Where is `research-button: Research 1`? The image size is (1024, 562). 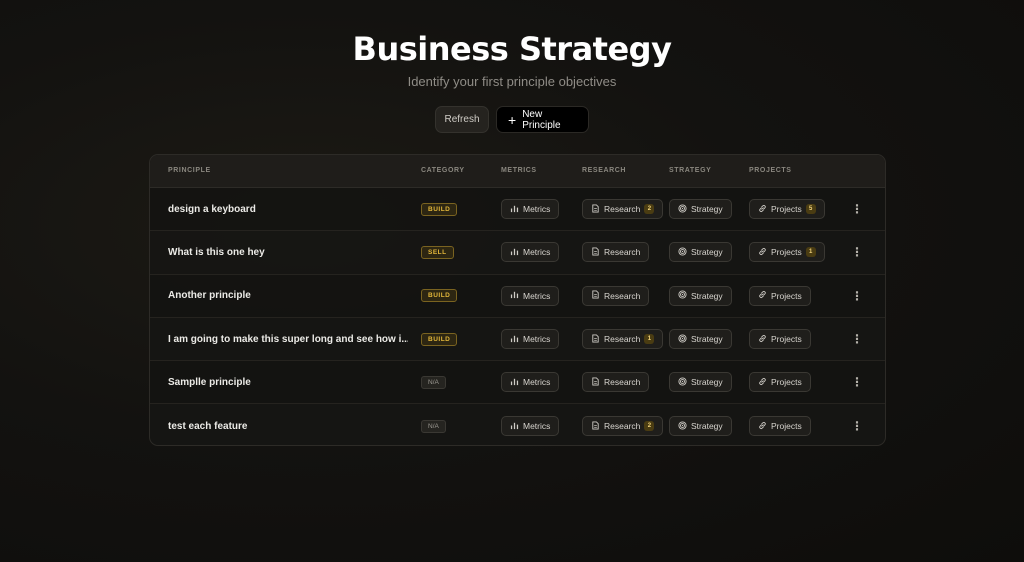
research-button: Research 1 is located at coordinates (623, 339).